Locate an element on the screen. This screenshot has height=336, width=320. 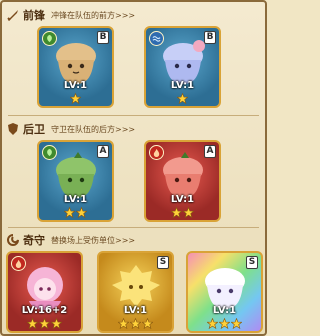
section-header-vanguard: 前锋 冲锋在队伍的前方>>> is located at coordinates (70, 15).